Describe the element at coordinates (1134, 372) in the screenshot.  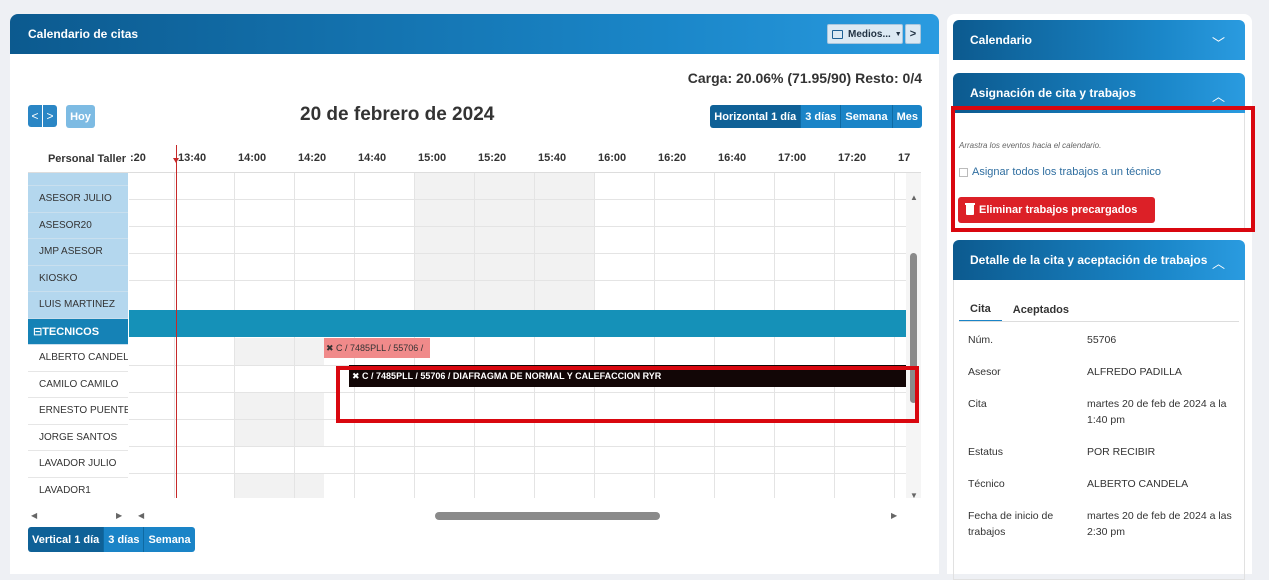
I see `detail-value: ALFREDO PADILLA` at that location.